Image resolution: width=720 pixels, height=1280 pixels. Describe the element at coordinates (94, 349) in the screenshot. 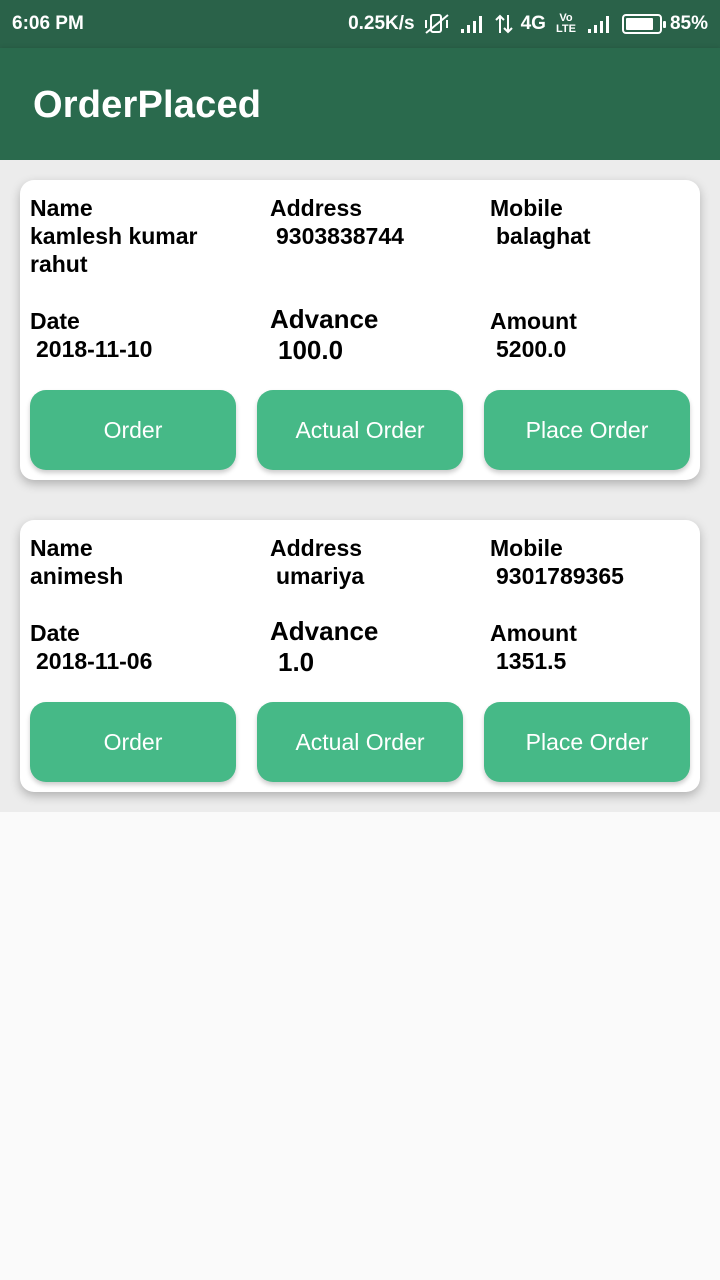

I see `date-value: 2018-11-10` at that location.